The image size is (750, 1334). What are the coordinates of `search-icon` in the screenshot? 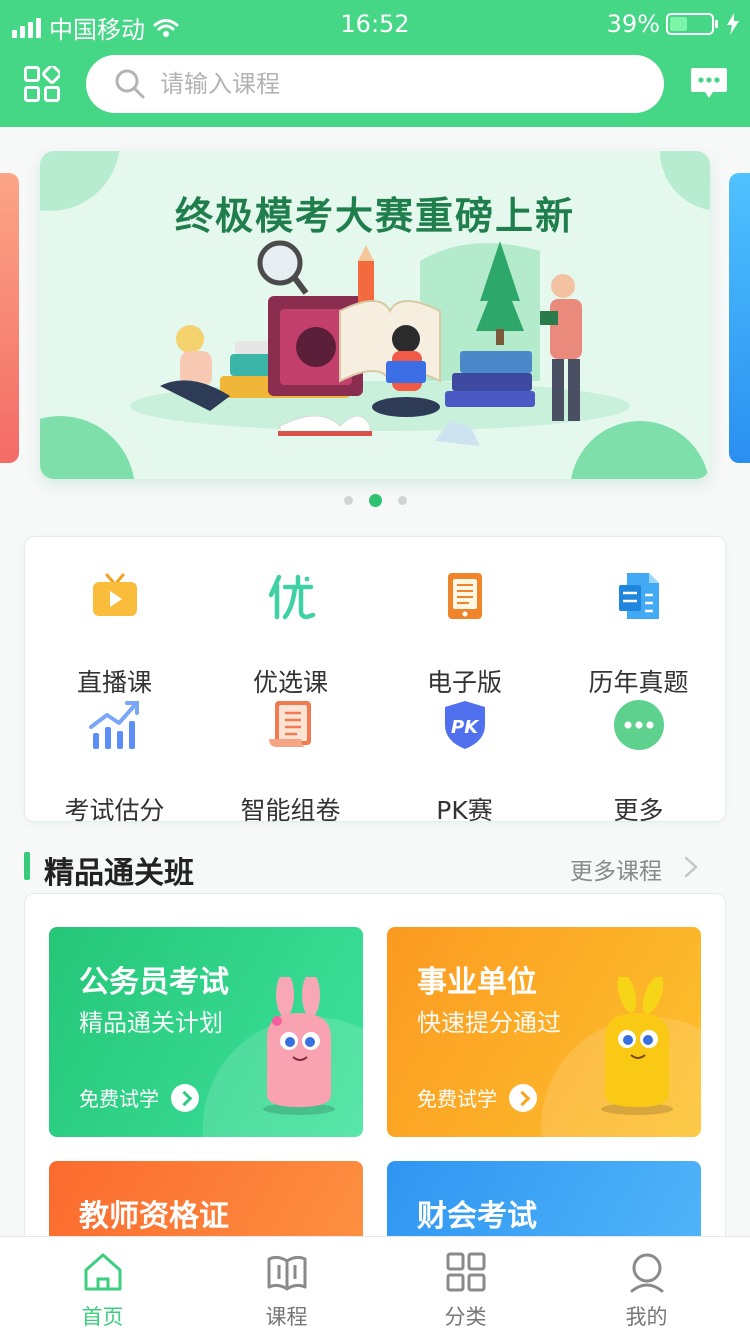 It's located at (130, 84).